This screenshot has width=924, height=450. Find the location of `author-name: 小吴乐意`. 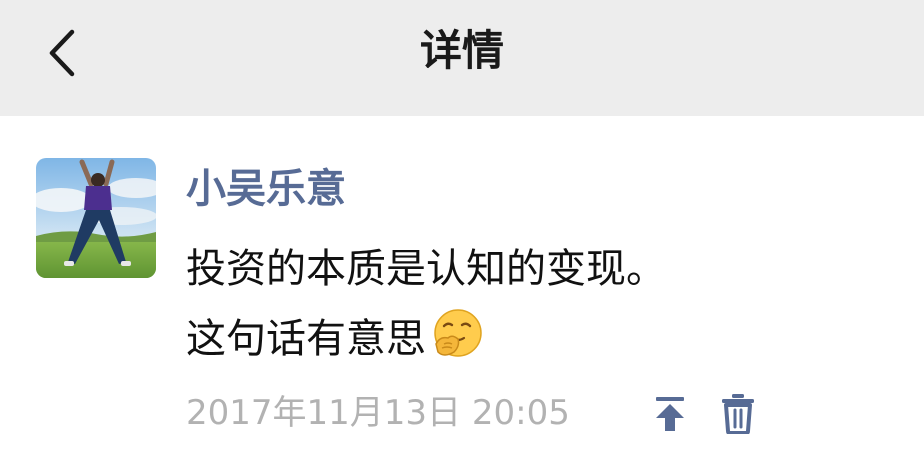

author-name: 小吴乐意 is located at coordinates (266, 189).